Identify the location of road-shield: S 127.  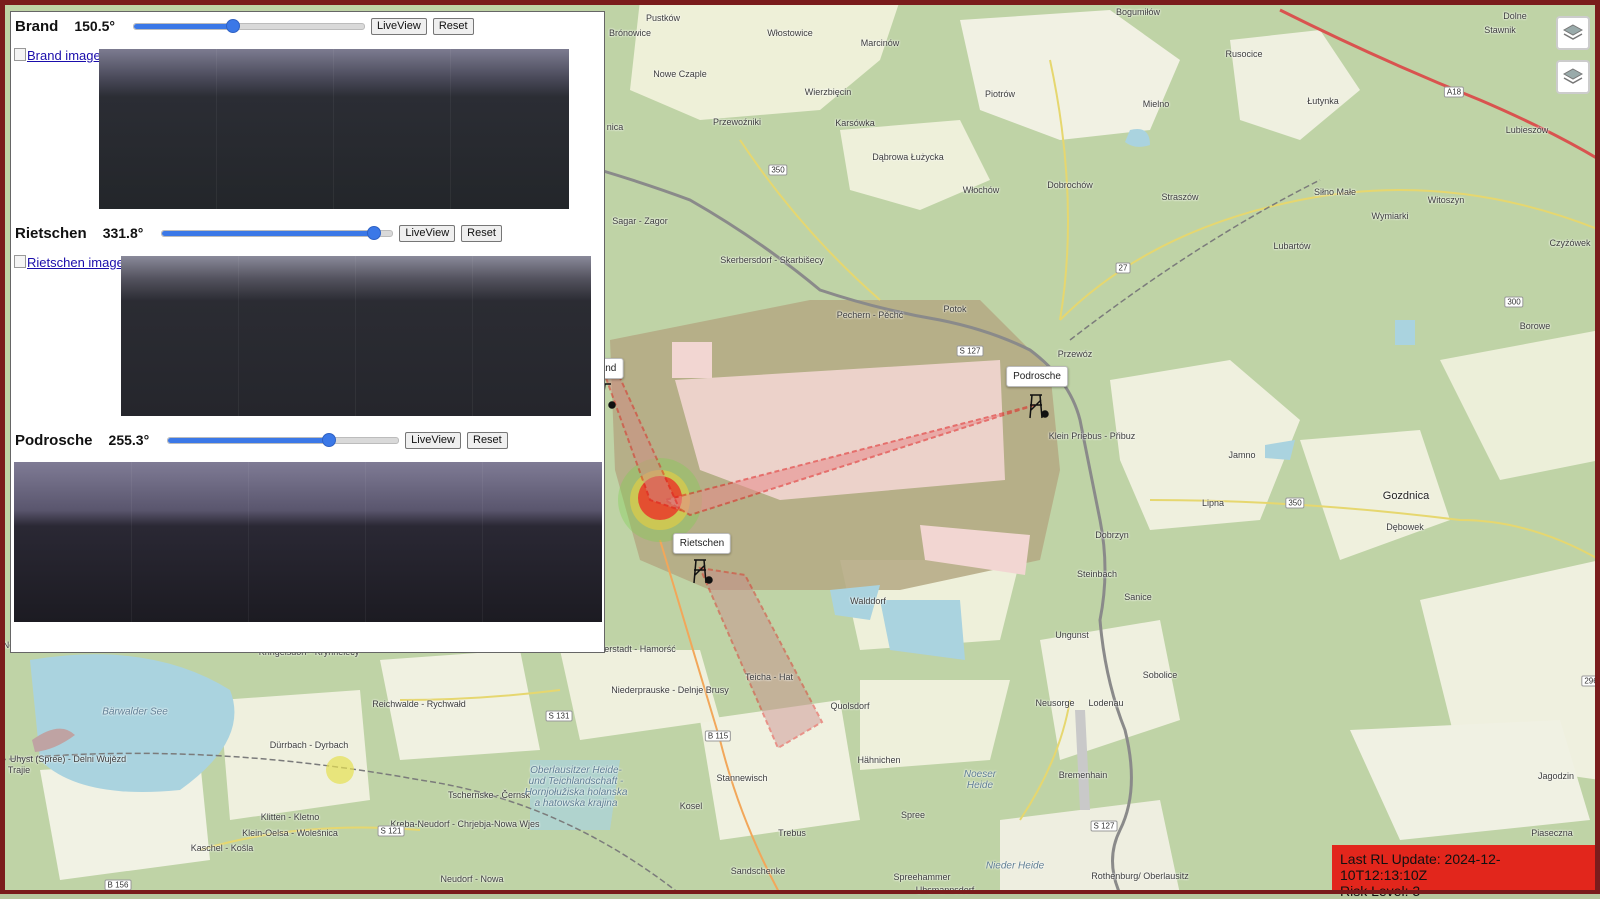
(970, 351).